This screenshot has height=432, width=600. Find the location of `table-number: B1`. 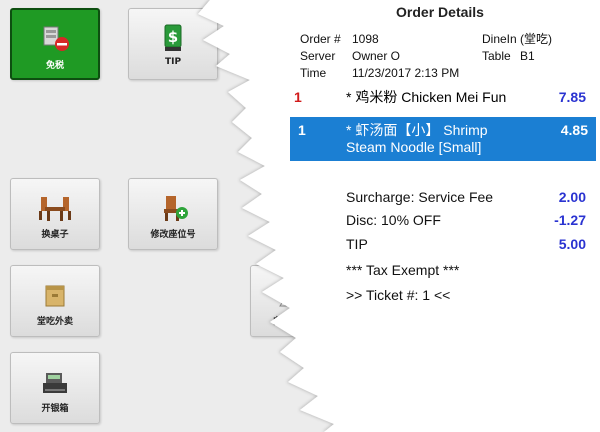

table-number: B1 is located at coordinates (527, 56).